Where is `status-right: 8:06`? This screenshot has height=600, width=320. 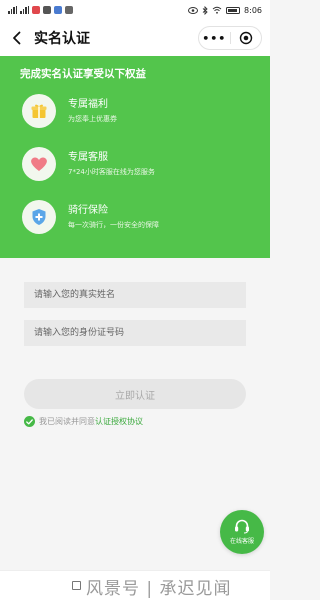
status-right: 8:06 is located at coordinates (225, 10).